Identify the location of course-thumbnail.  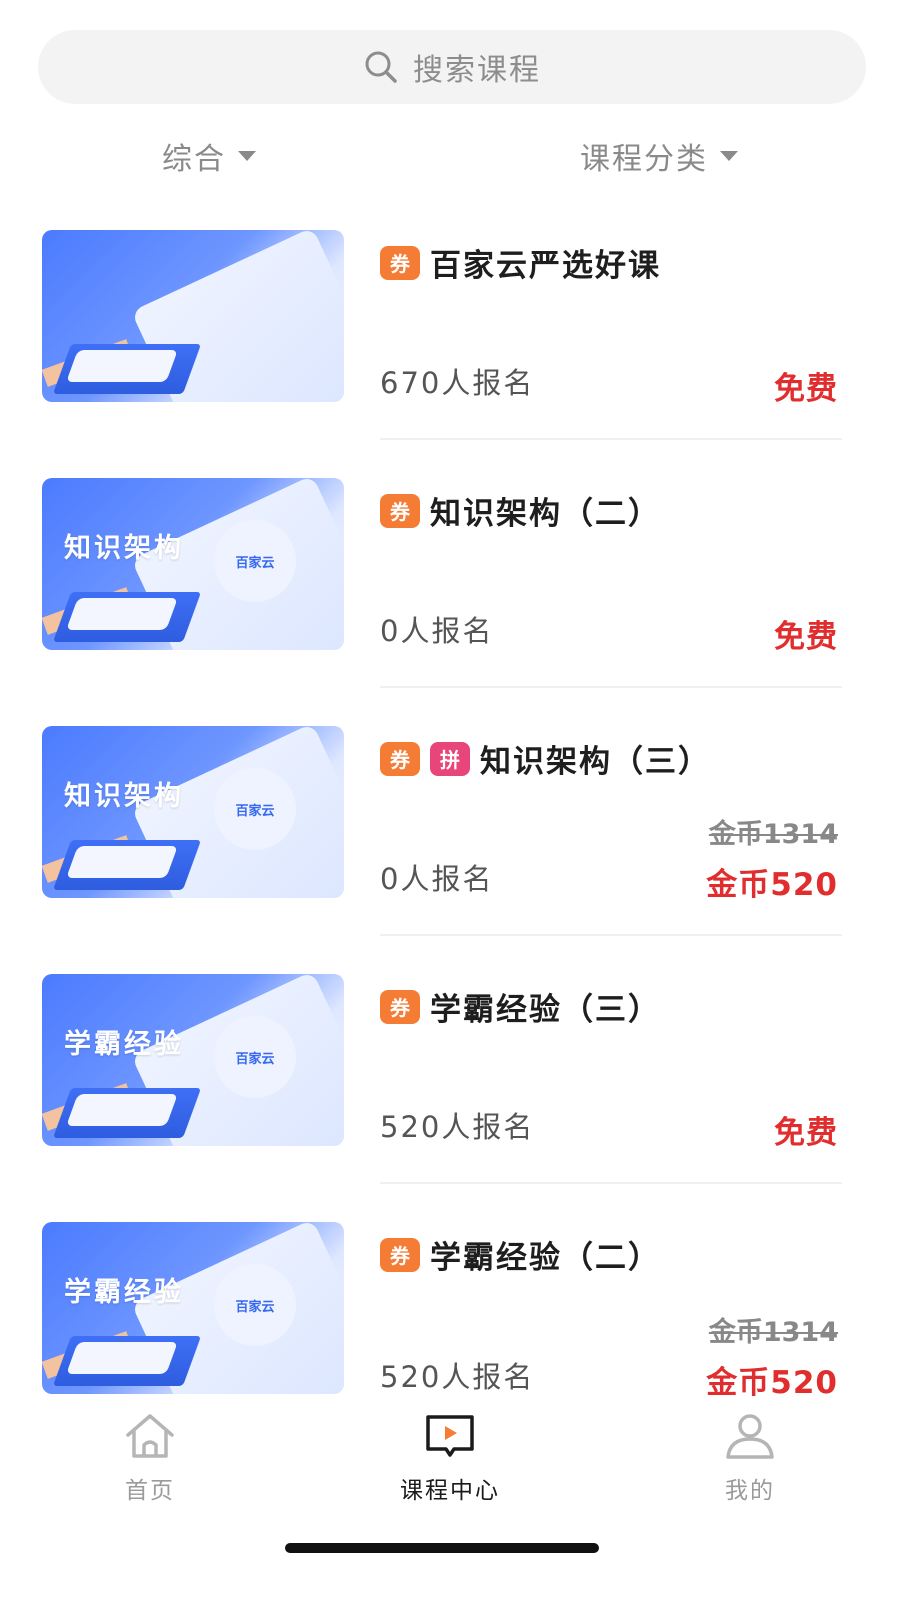
(193, 316).